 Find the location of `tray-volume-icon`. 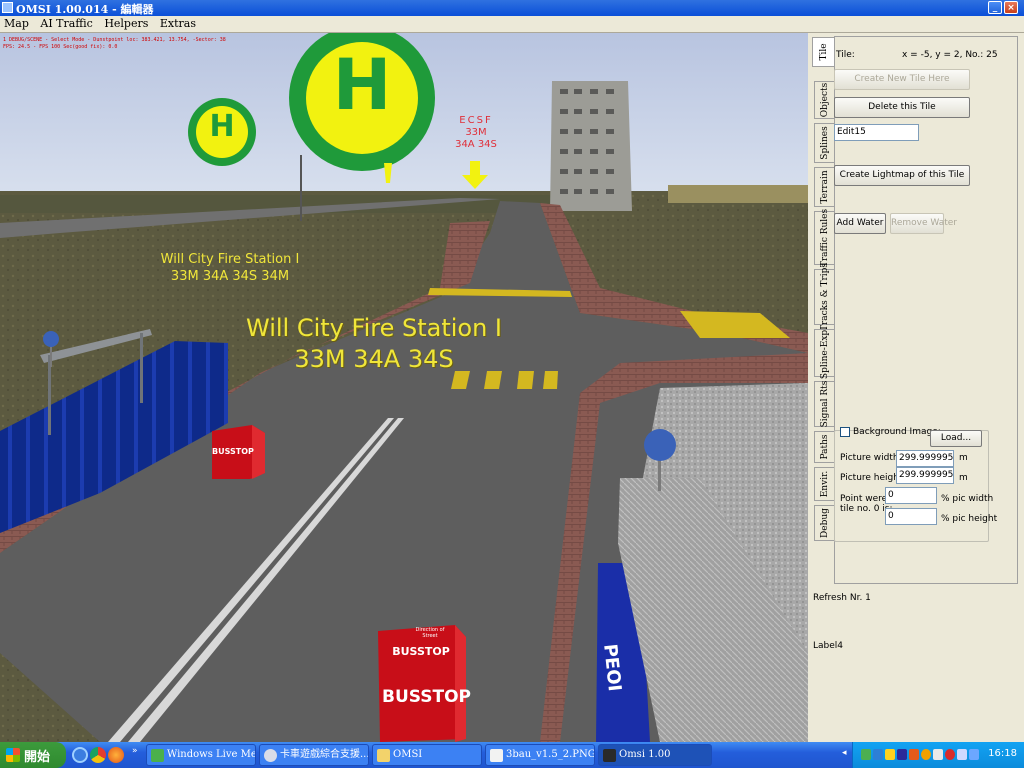

tray-volume-icon is located at coordinates (938, 754).